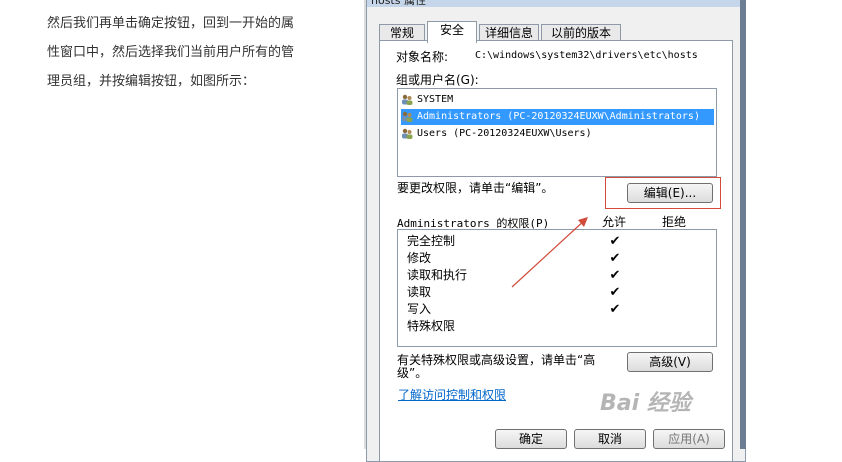 This screenshot has height=462, width=842. What do you see at coordinates (610, 439) in the screenshot?
I see `cancel-button: 取消` at bounding box center [610, 439].